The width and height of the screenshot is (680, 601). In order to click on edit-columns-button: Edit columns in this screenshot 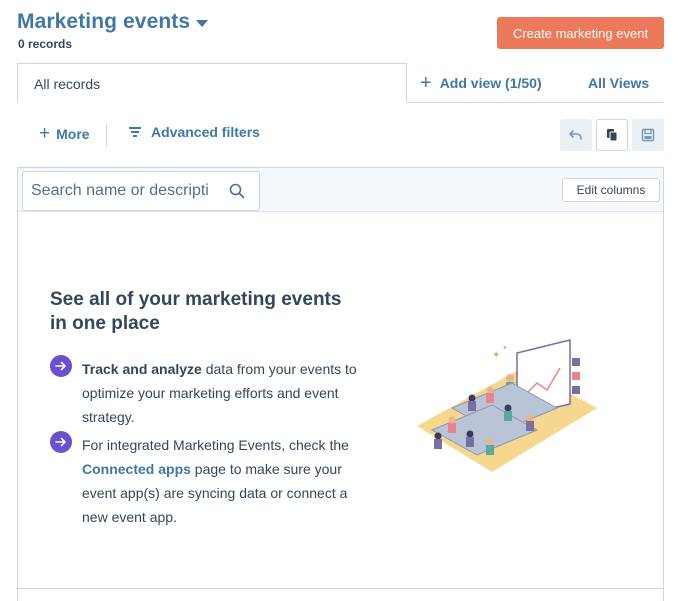, I will do `click(611, 190)`.